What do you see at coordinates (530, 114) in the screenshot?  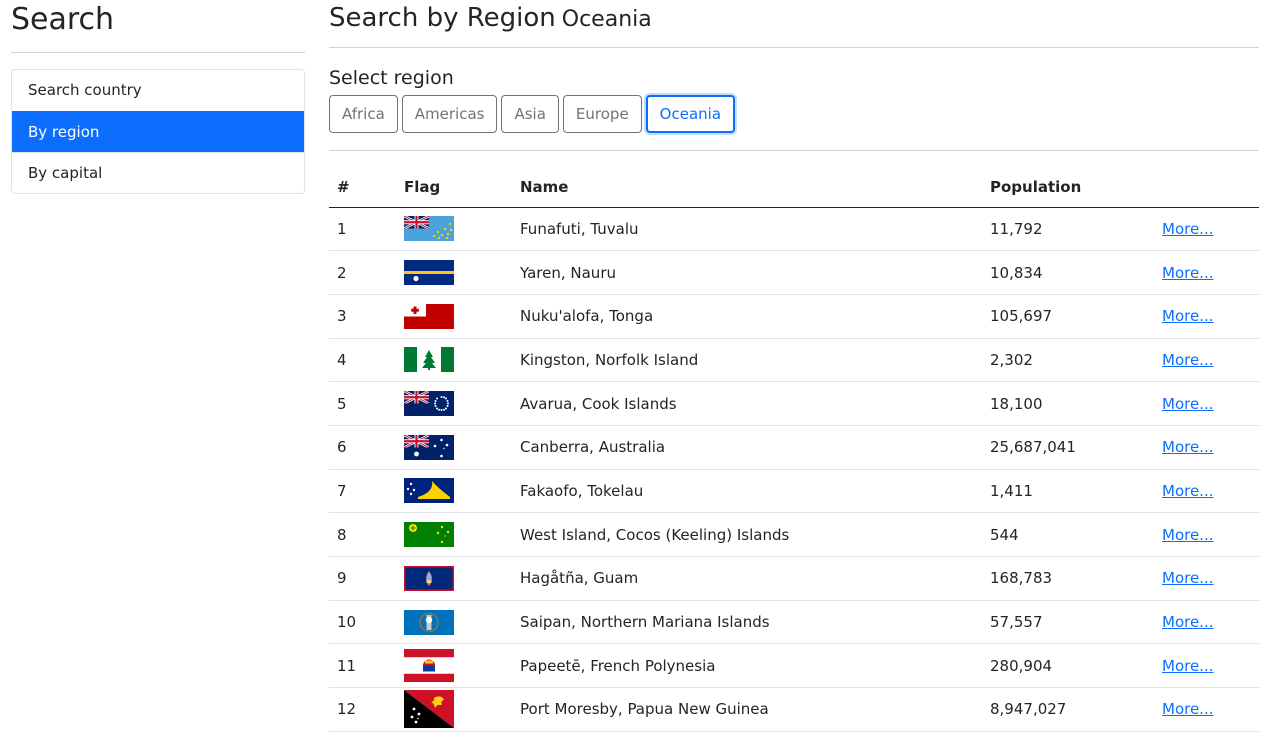 I see `region-button-asia: Asia` at bounding box center [530, 114].